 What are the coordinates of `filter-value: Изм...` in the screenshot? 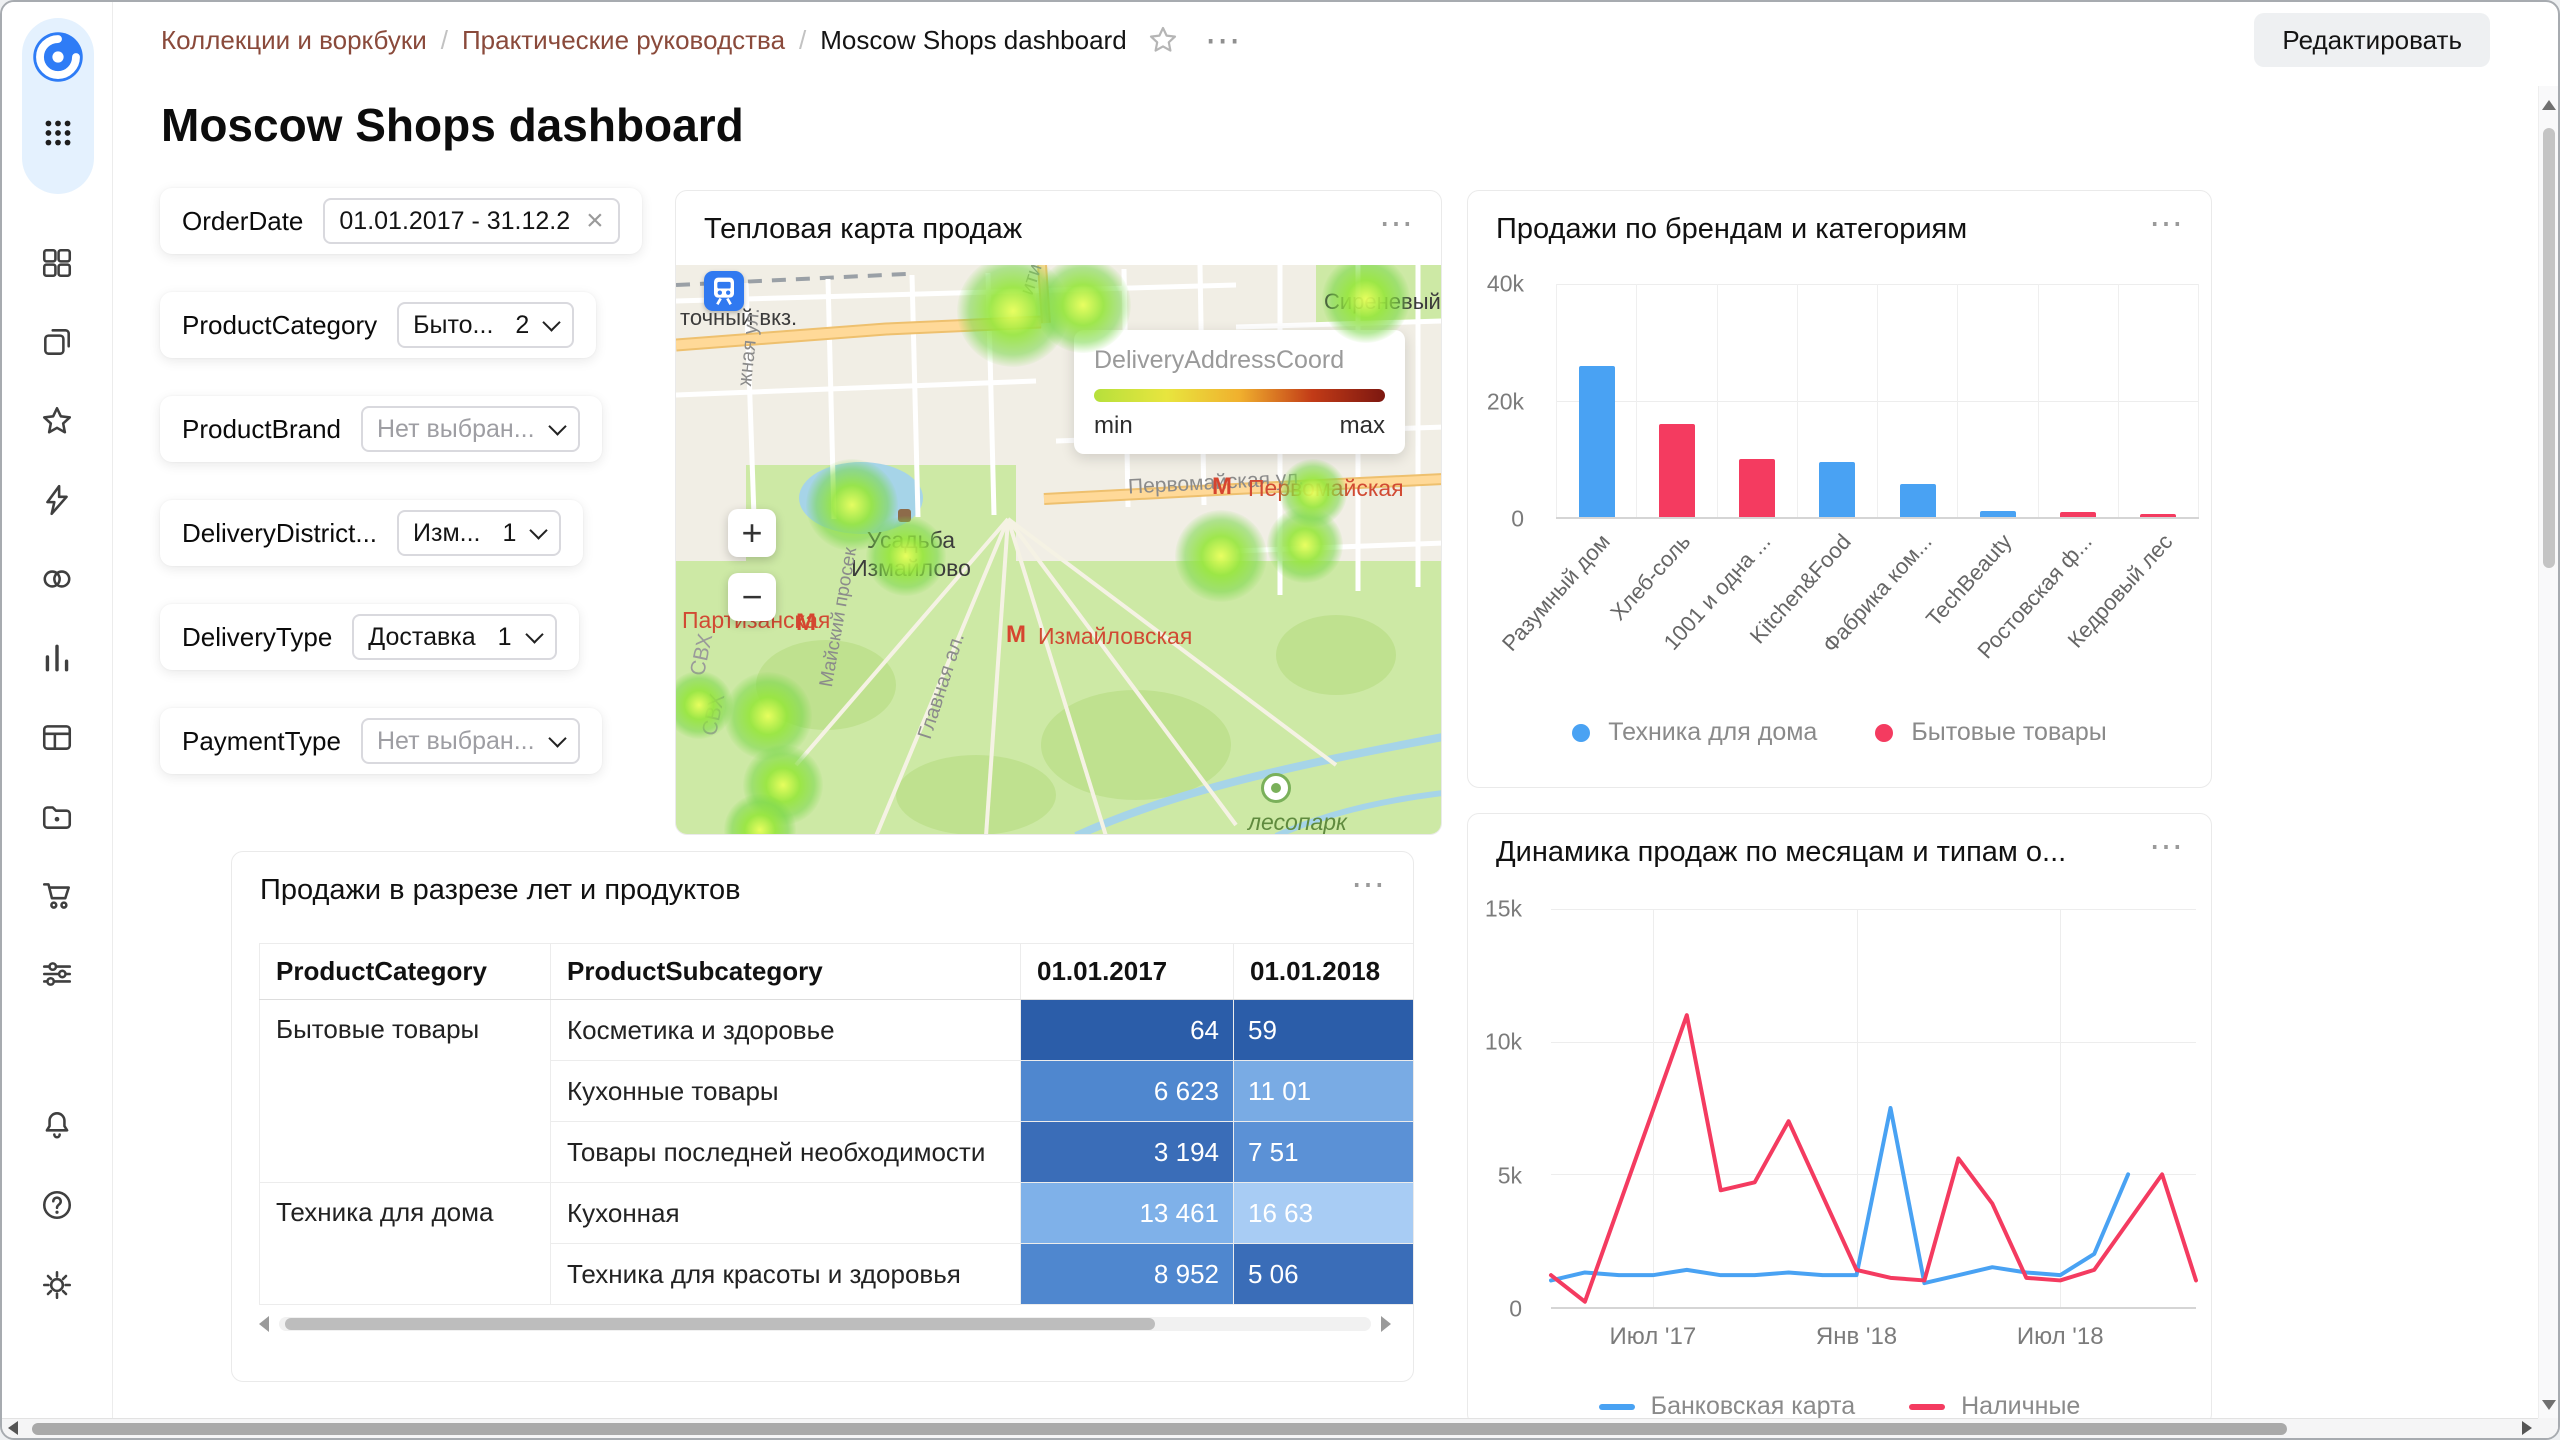 It's located at (447, 532).